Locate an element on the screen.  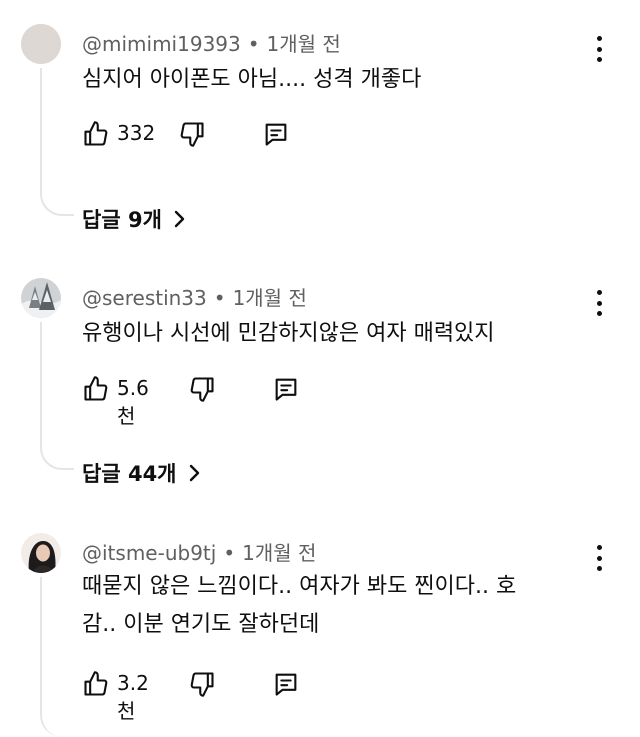
comment-text: 유행이나 시선에 민감하지않은 여자 매력있지 is located at coordinates (288, 334).